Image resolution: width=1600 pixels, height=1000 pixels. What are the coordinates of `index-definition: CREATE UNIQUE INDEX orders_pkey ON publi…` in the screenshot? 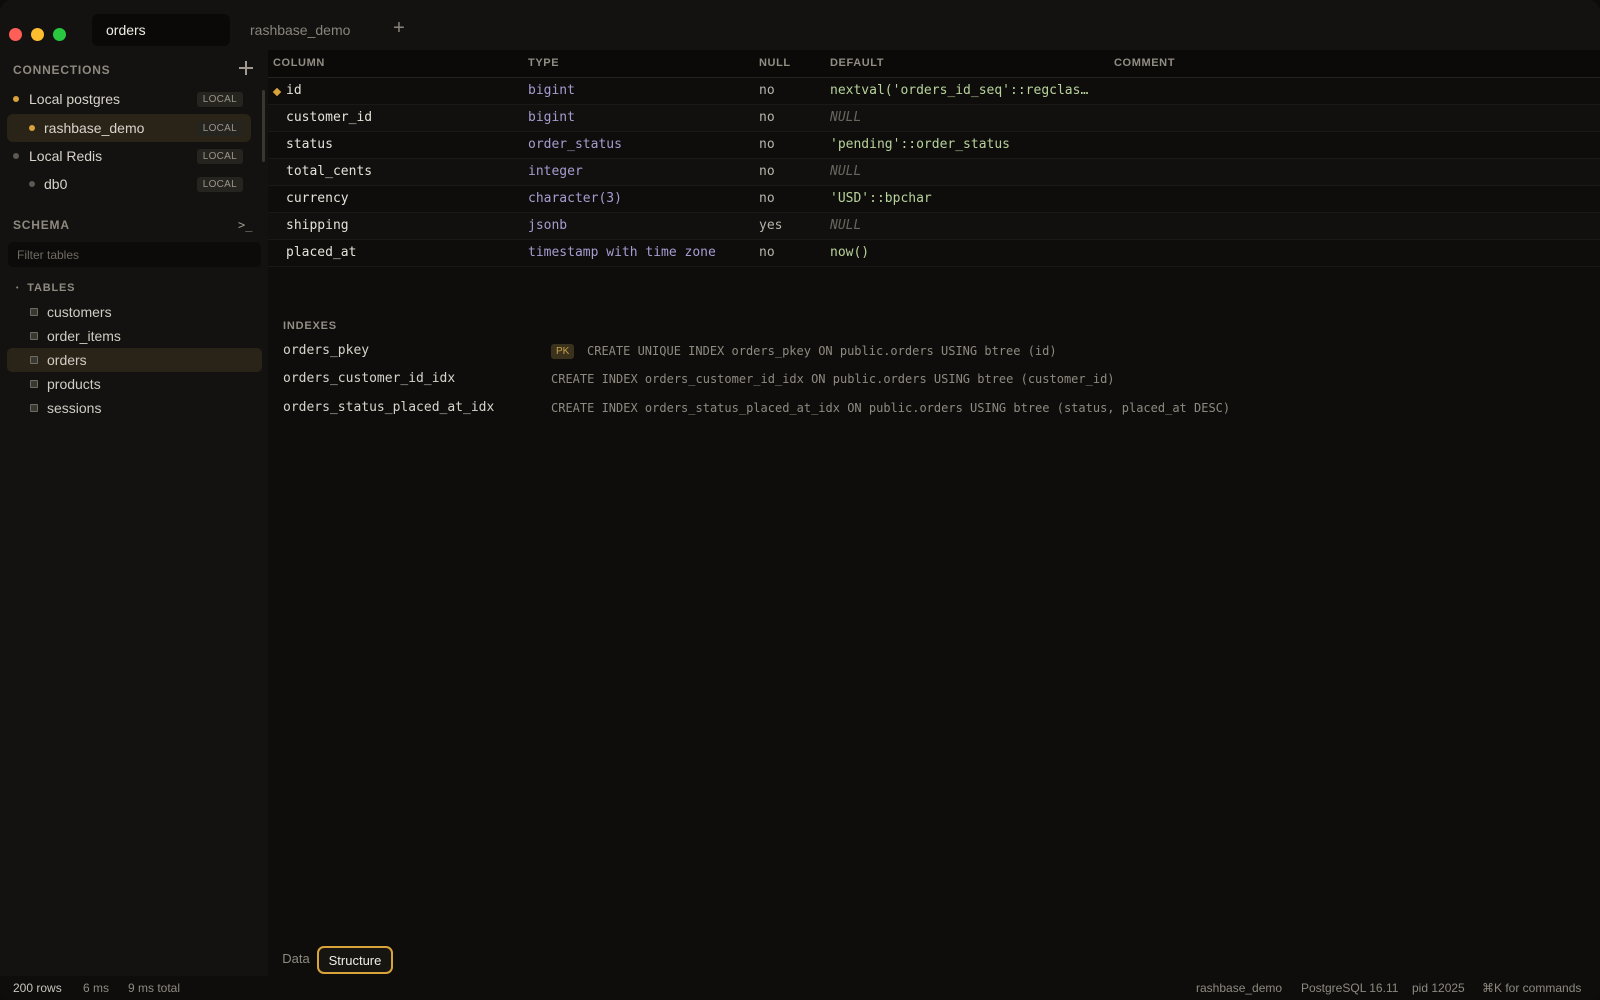 It's located at (822, 351).